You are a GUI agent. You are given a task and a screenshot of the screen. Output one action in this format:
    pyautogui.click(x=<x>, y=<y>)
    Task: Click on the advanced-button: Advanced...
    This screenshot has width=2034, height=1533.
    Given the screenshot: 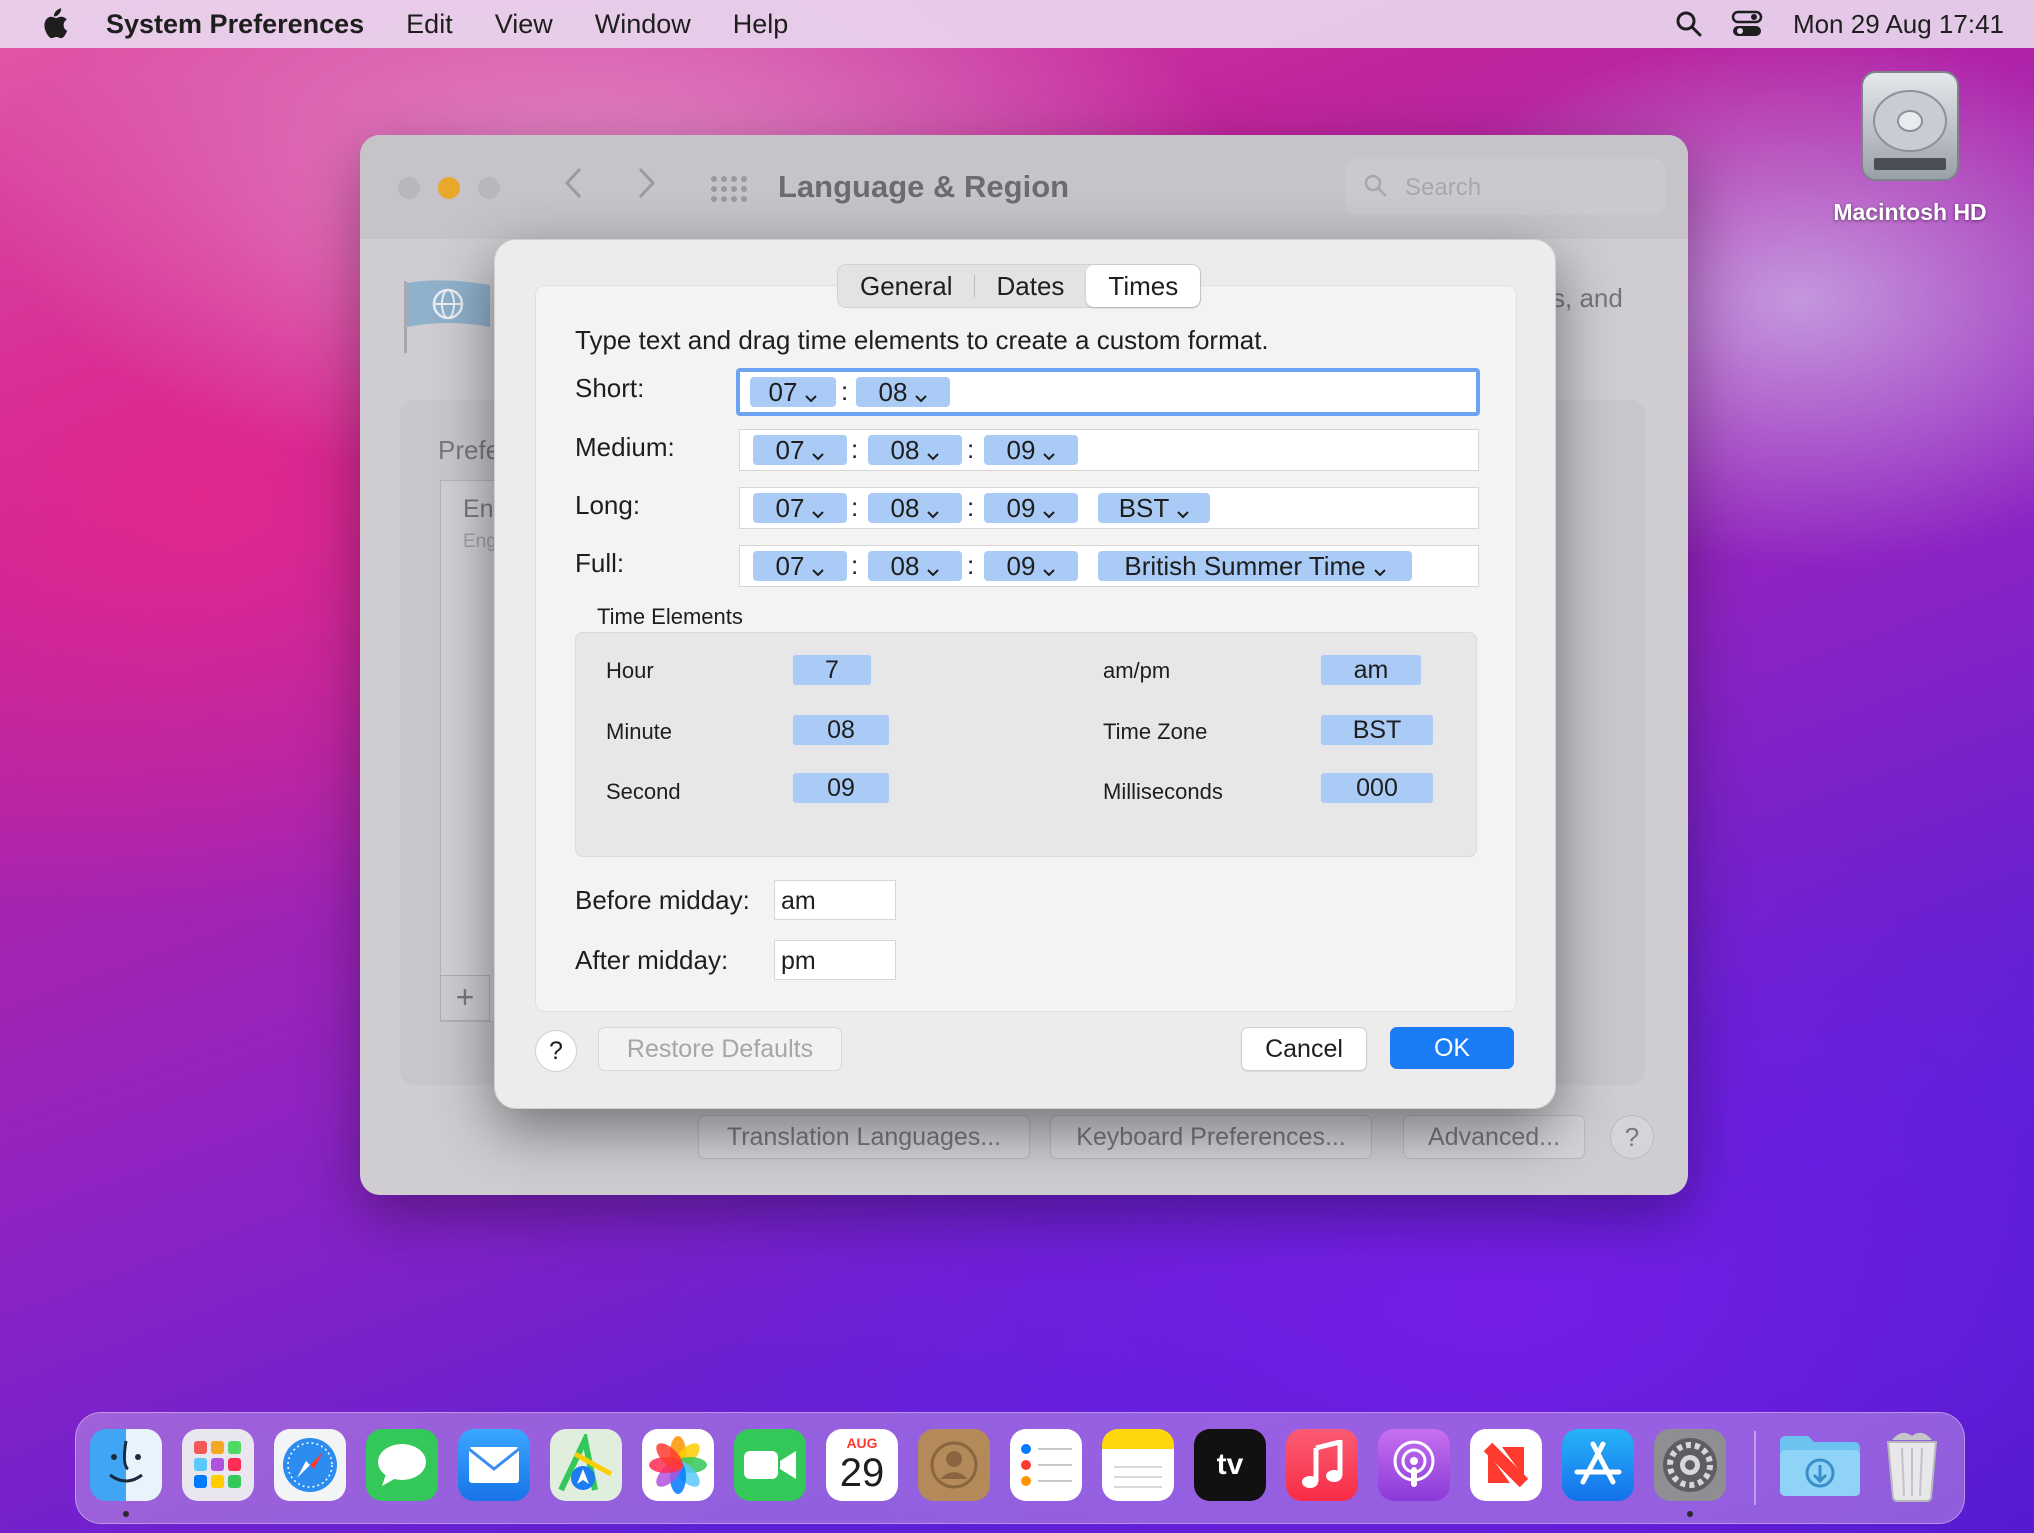 What is the action you would take?
    pyautogui.click(x=1494, y=1137)
    